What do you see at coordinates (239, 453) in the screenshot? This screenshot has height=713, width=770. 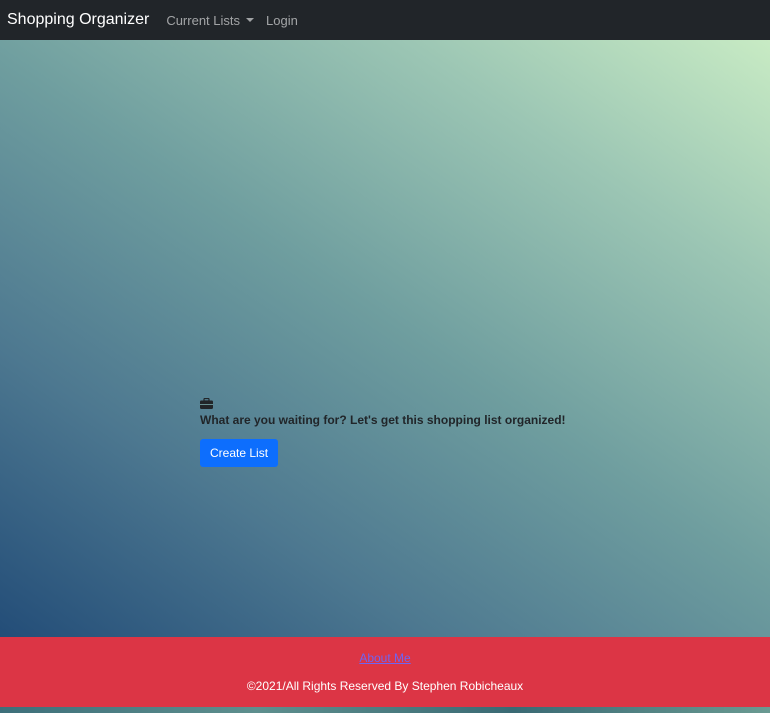 I see `create-list-button: Create List` at bounding box center [239, 453].